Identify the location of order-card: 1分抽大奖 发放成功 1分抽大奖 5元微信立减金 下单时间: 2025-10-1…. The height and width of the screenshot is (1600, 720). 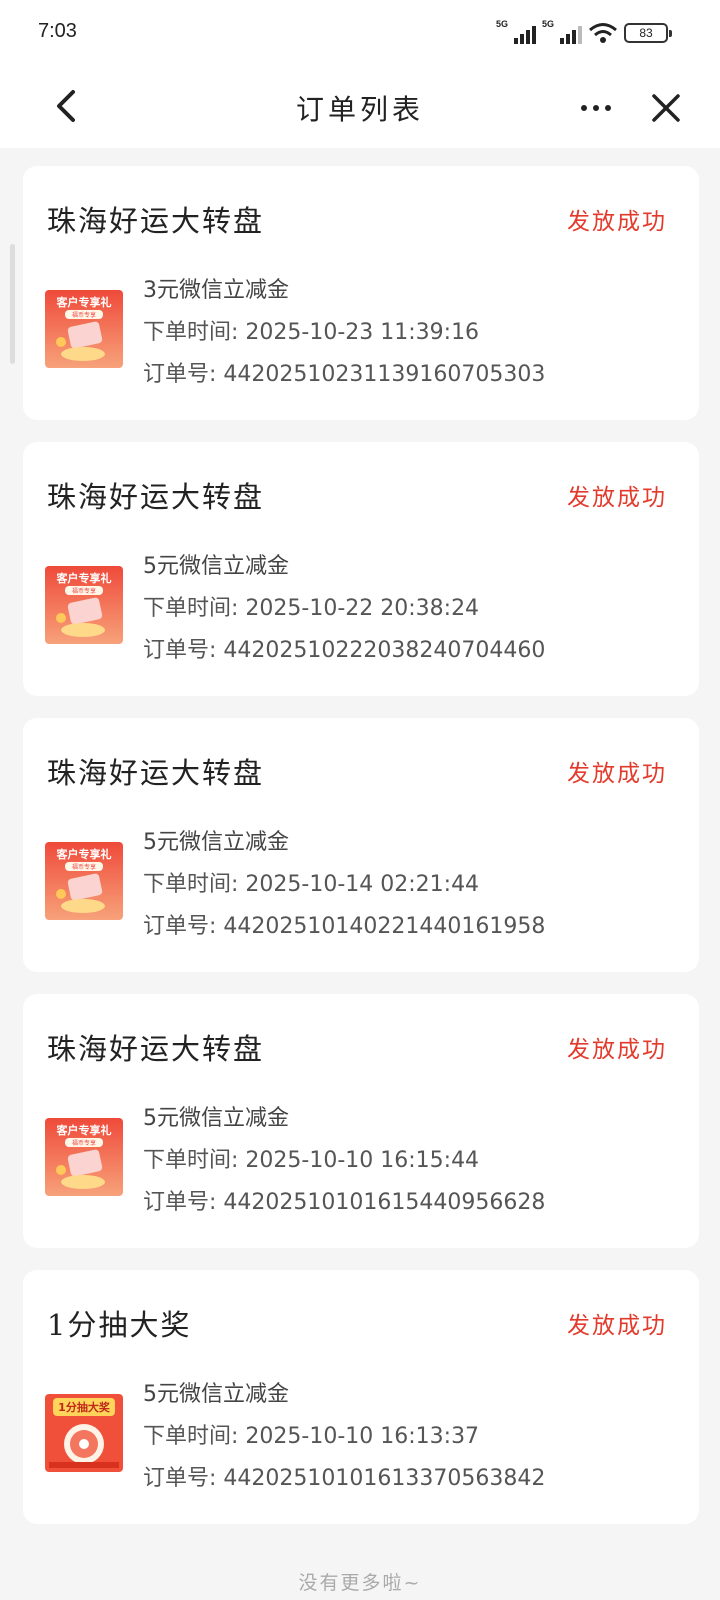
(361, 1397).